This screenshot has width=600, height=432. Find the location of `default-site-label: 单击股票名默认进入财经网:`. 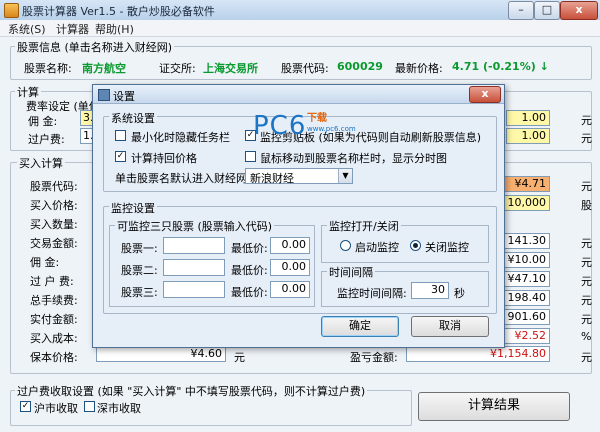

default-site-label: 单击股票名默认进入财经网: is located at coordinates (183, 178).